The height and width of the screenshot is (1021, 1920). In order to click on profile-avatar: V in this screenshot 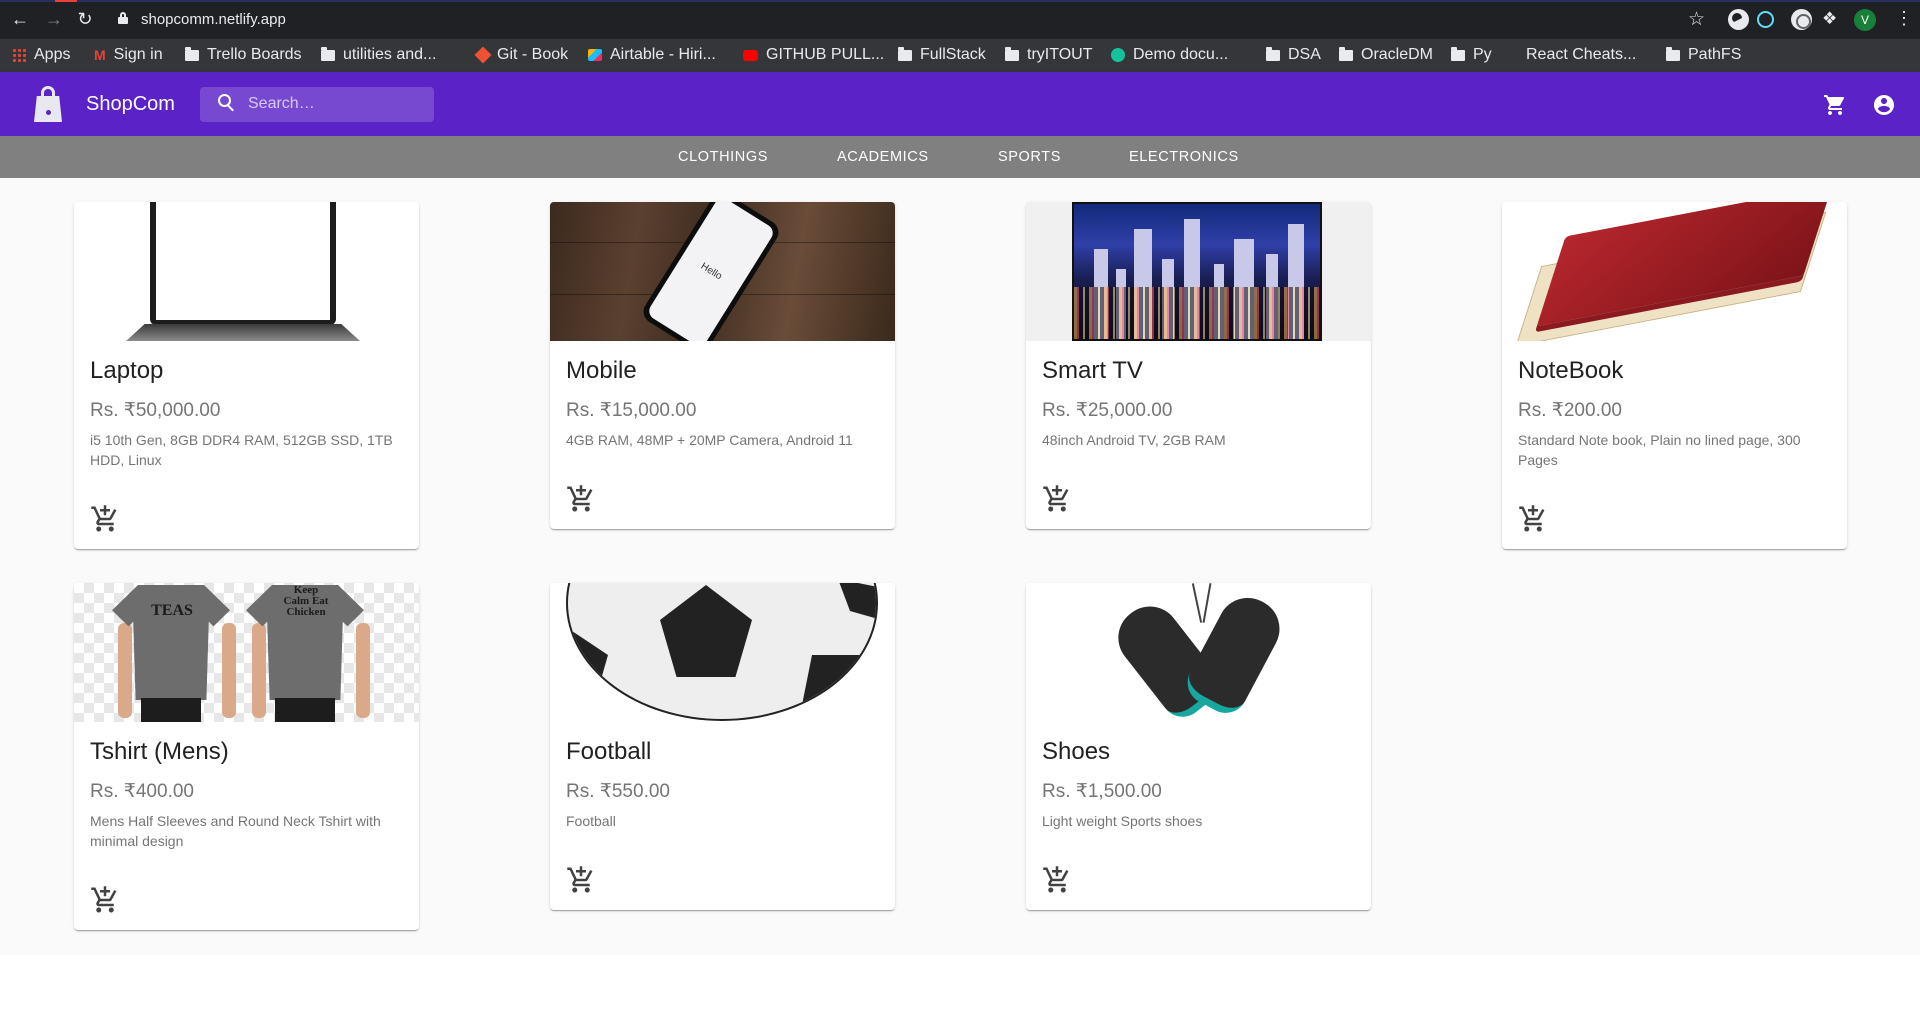, I will do `click(1865, 20)`.